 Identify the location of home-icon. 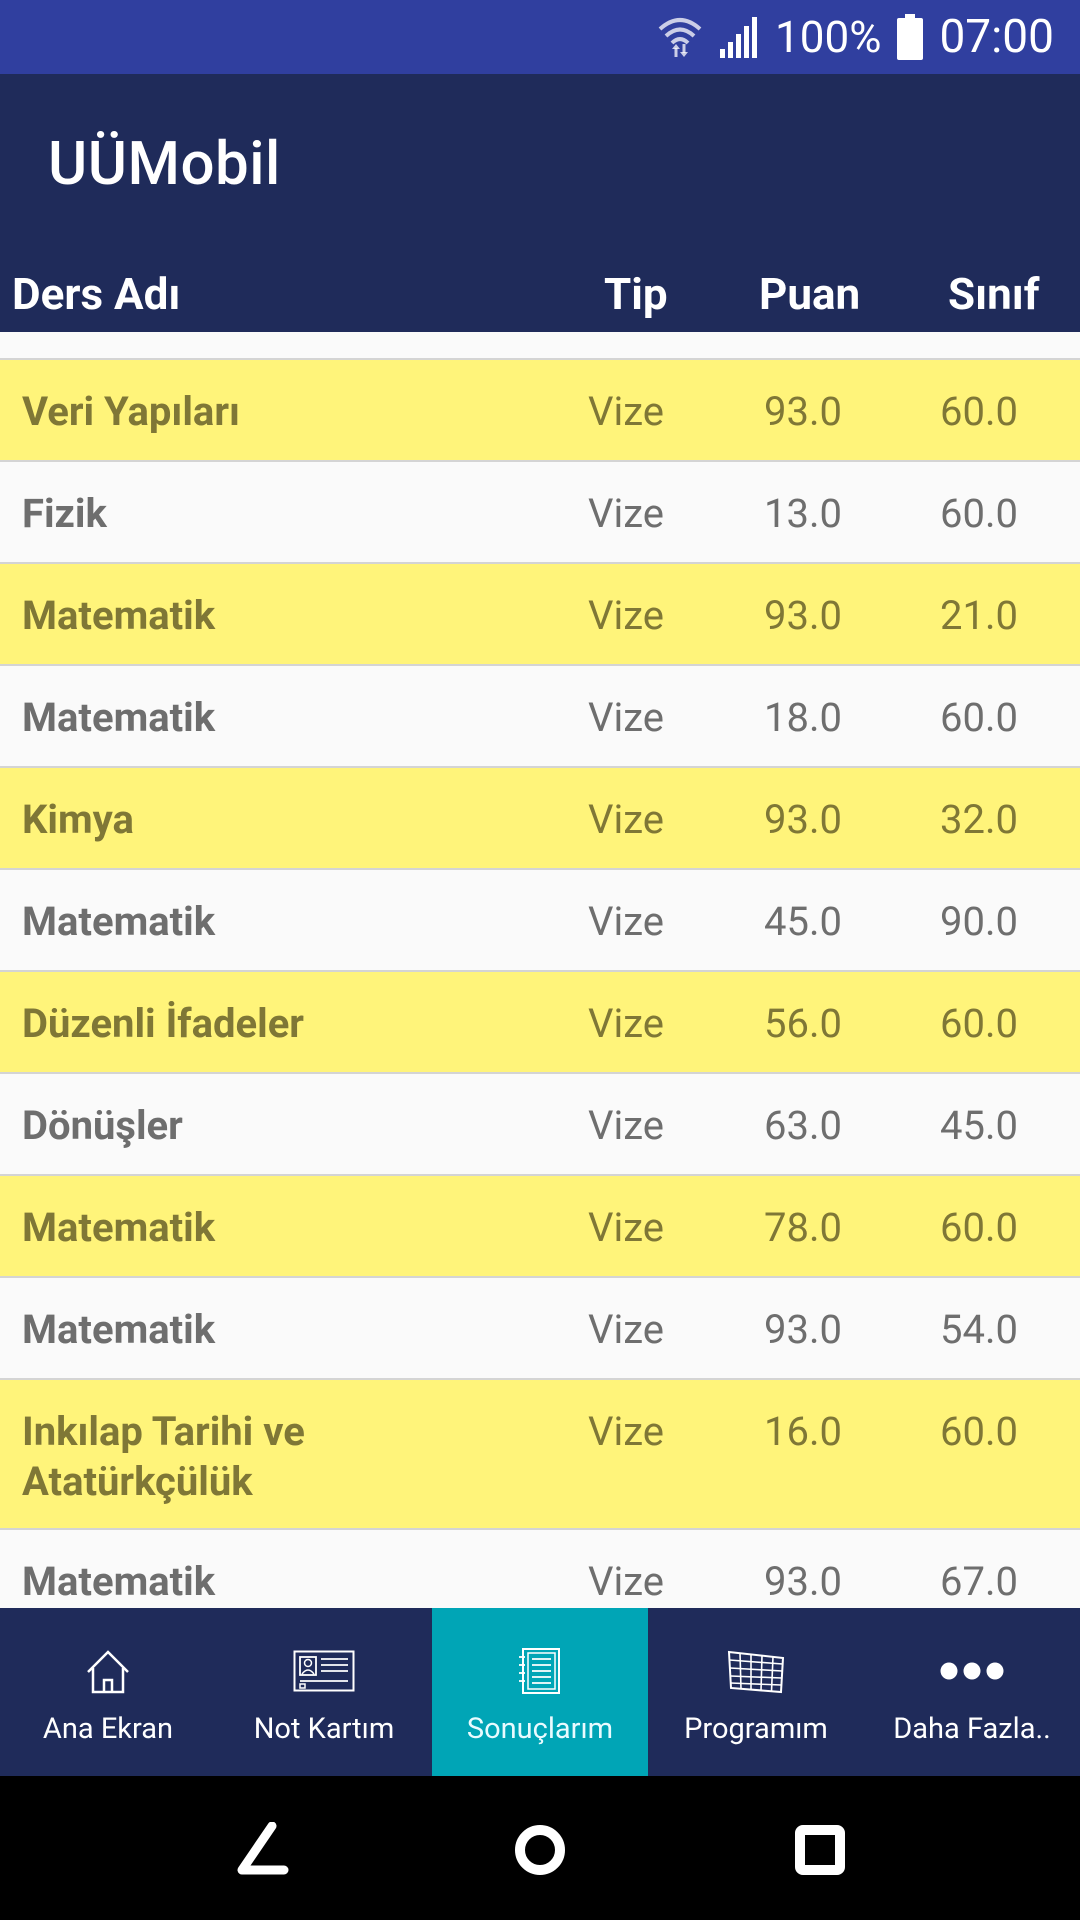
(108, 1671).